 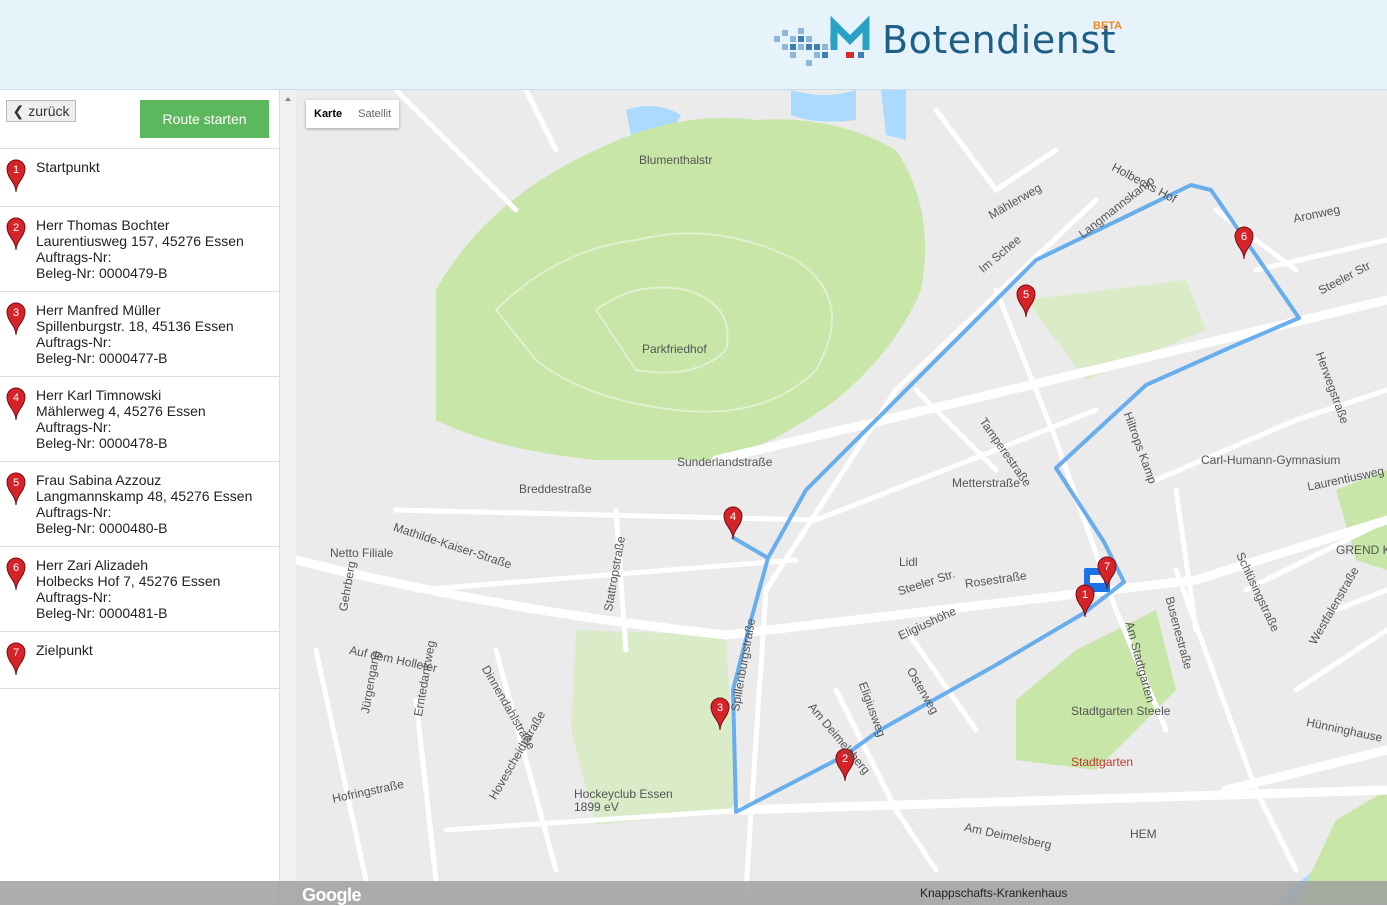 What do you see at coordinates (102, 358) in the screenshot?
I see `stop-line: Beleg-Nr: 0000477-B` at bounding box center [102, 358].